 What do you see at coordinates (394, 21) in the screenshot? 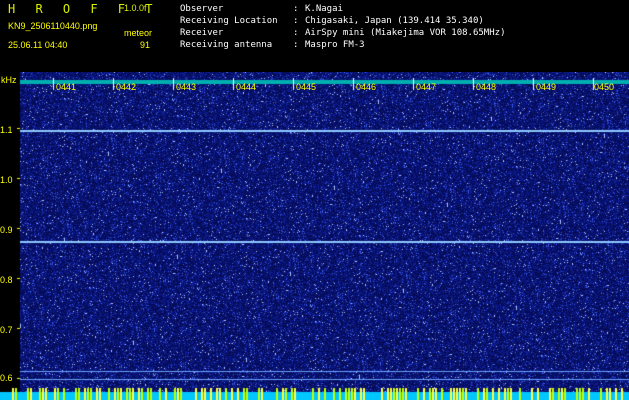
I see `info-value: Chigasaki, Japan (139.414 35.340)` at bounding box center [394, 21].